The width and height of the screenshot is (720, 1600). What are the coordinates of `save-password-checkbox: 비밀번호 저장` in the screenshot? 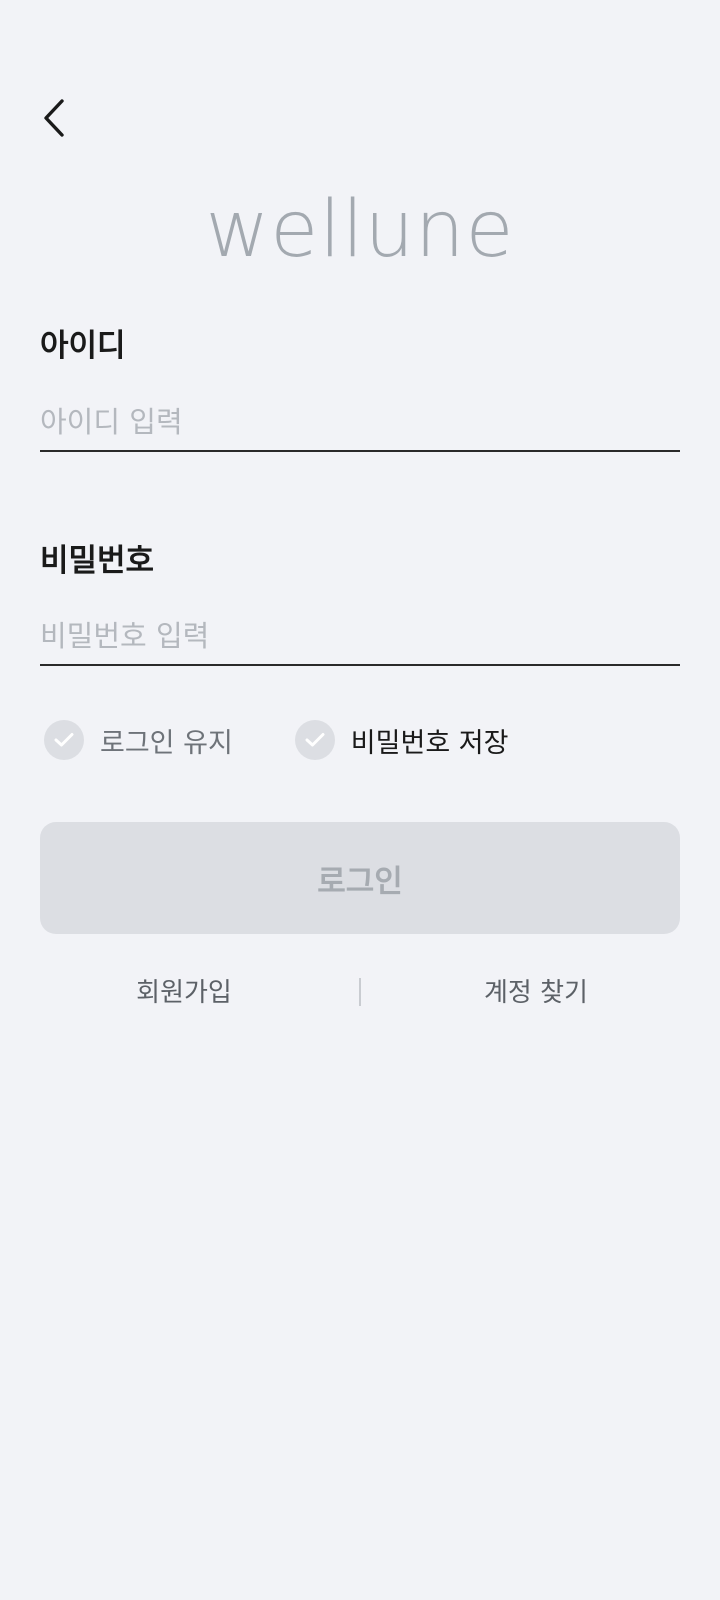 It's located at (401, 740).